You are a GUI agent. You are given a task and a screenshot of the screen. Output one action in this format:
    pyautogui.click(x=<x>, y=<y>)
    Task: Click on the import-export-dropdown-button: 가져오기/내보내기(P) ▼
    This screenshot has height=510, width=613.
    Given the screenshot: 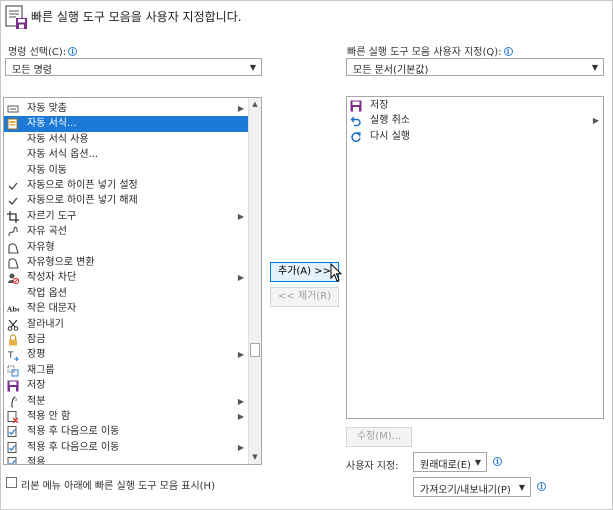 What is the action you would take?
    pyautogui.click(x=472, y=487)
    